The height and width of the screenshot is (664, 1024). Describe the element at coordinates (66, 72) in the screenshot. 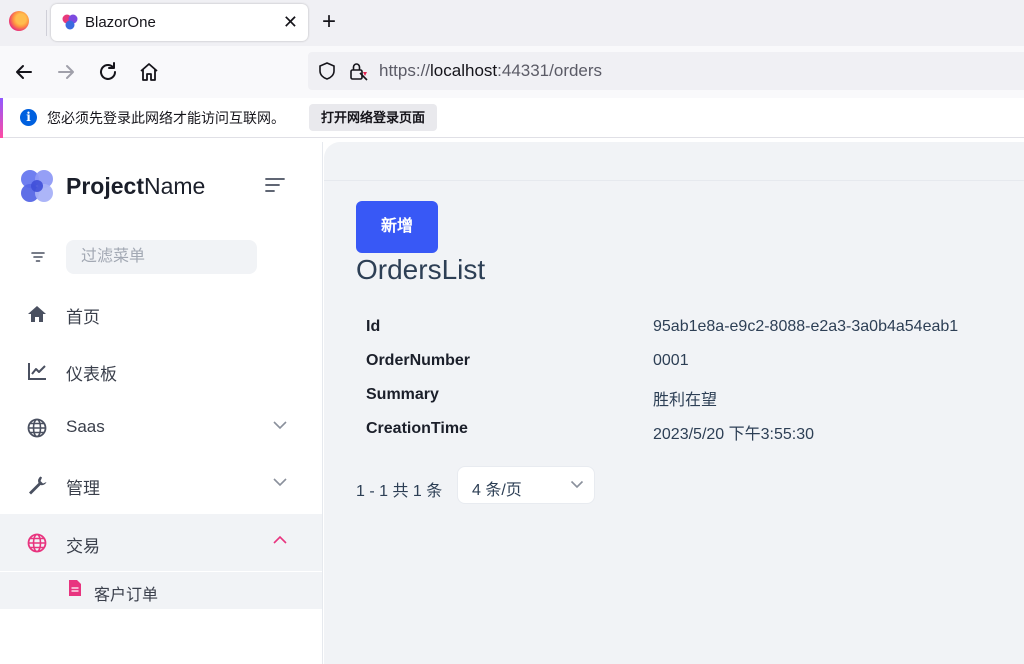

I see `forward-icon` at that location.